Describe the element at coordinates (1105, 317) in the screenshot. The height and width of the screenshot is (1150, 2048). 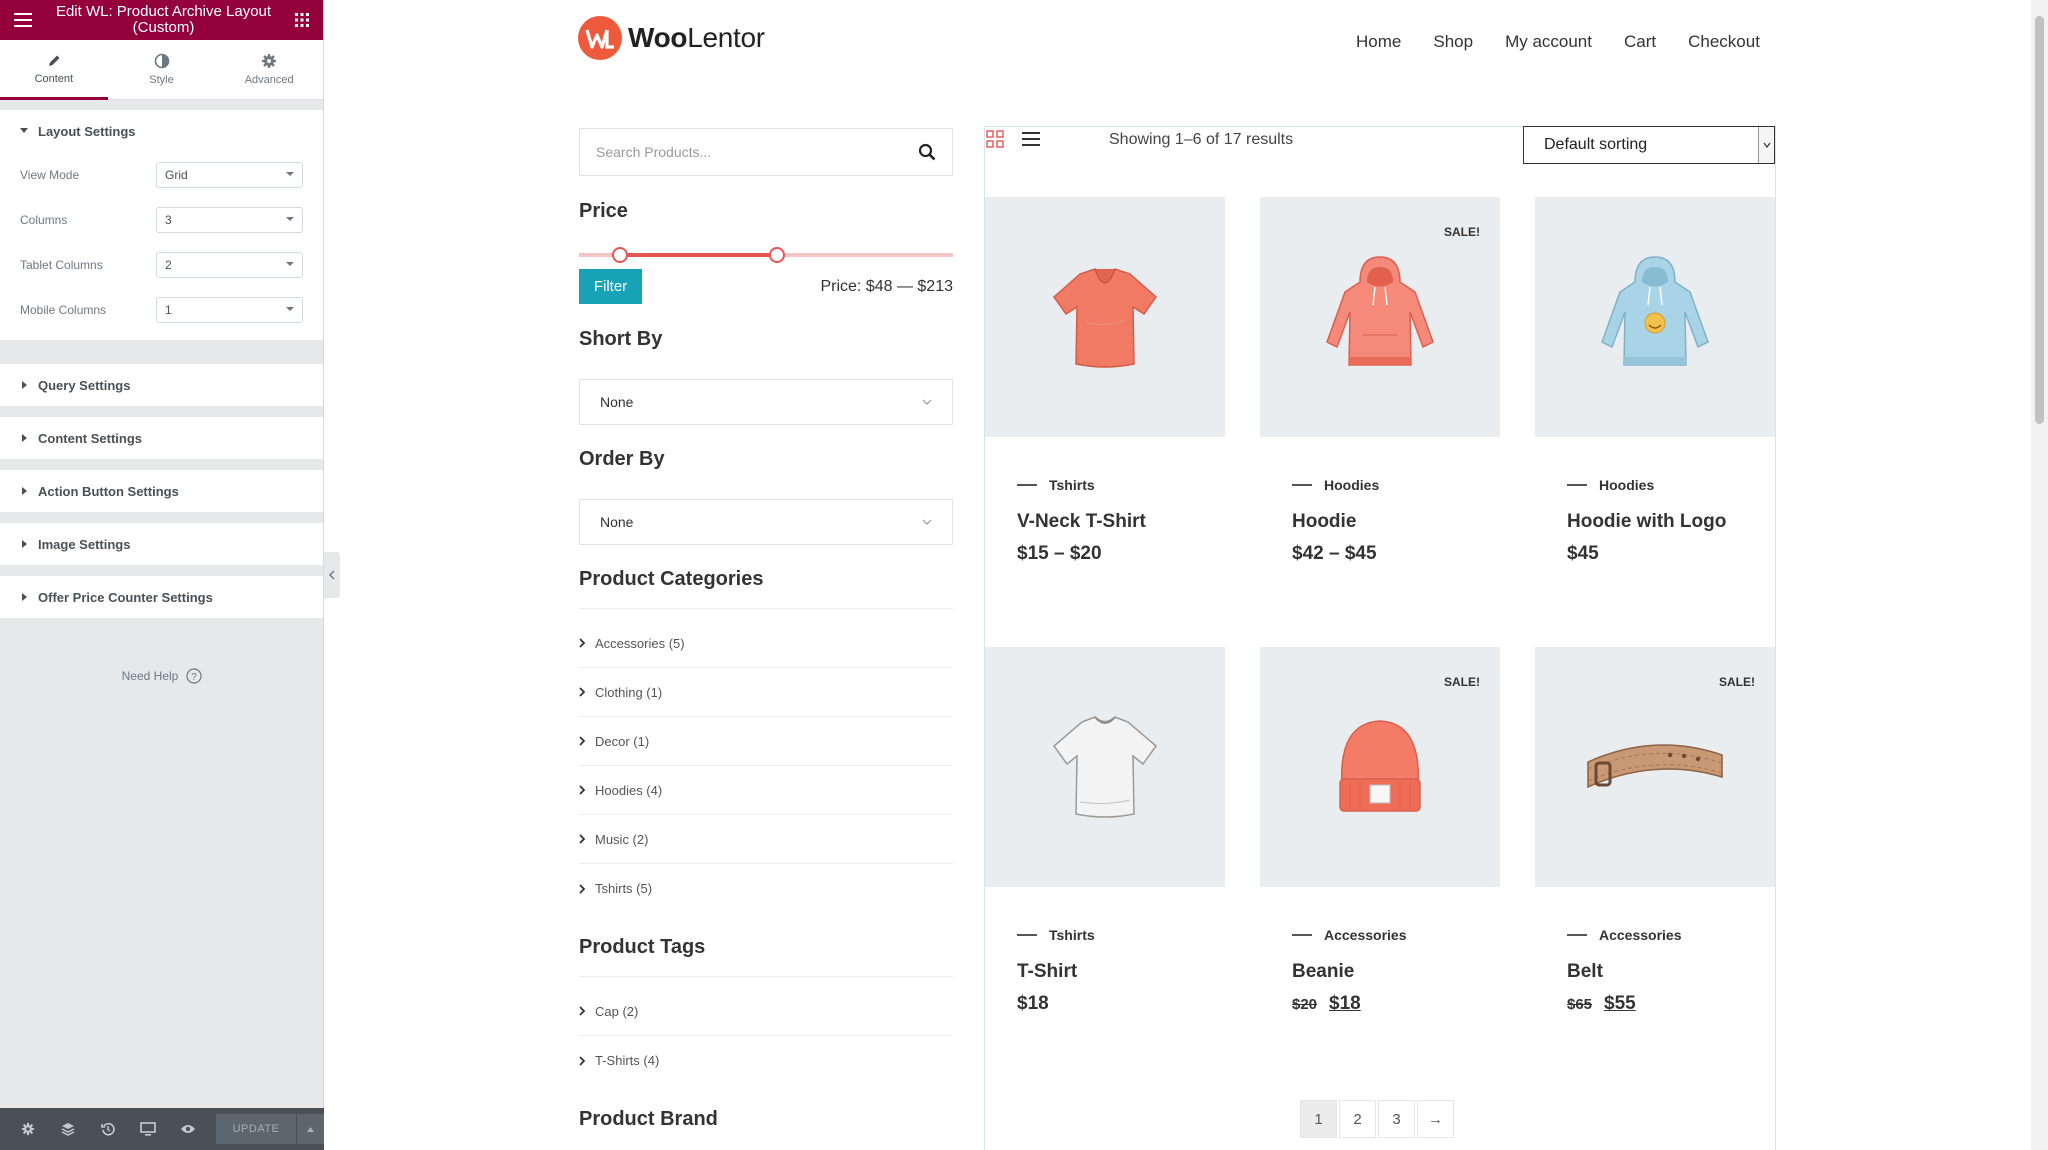
I see `vneck-tshirt-image` at that location.